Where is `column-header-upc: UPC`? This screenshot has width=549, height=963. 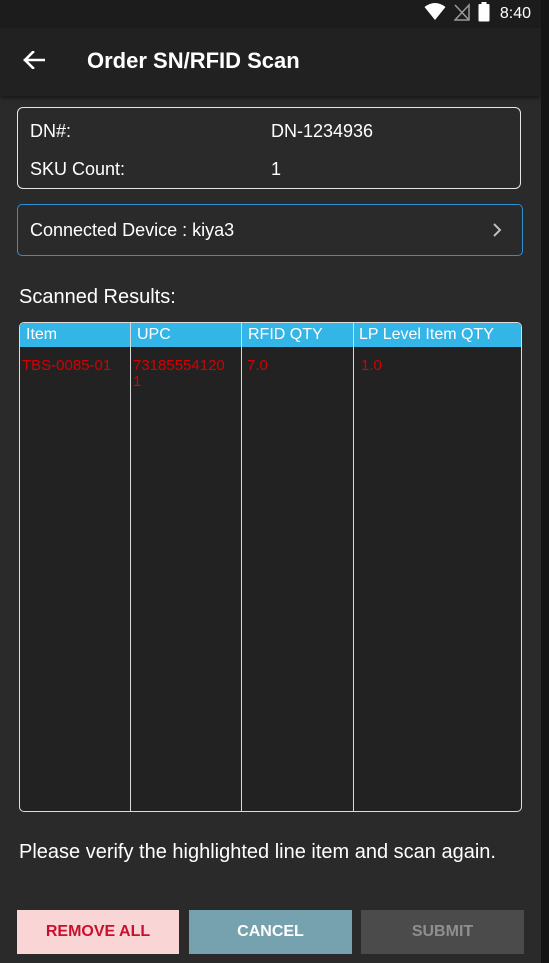
column-header-upc: UPC is located at coordinates (154, 334).